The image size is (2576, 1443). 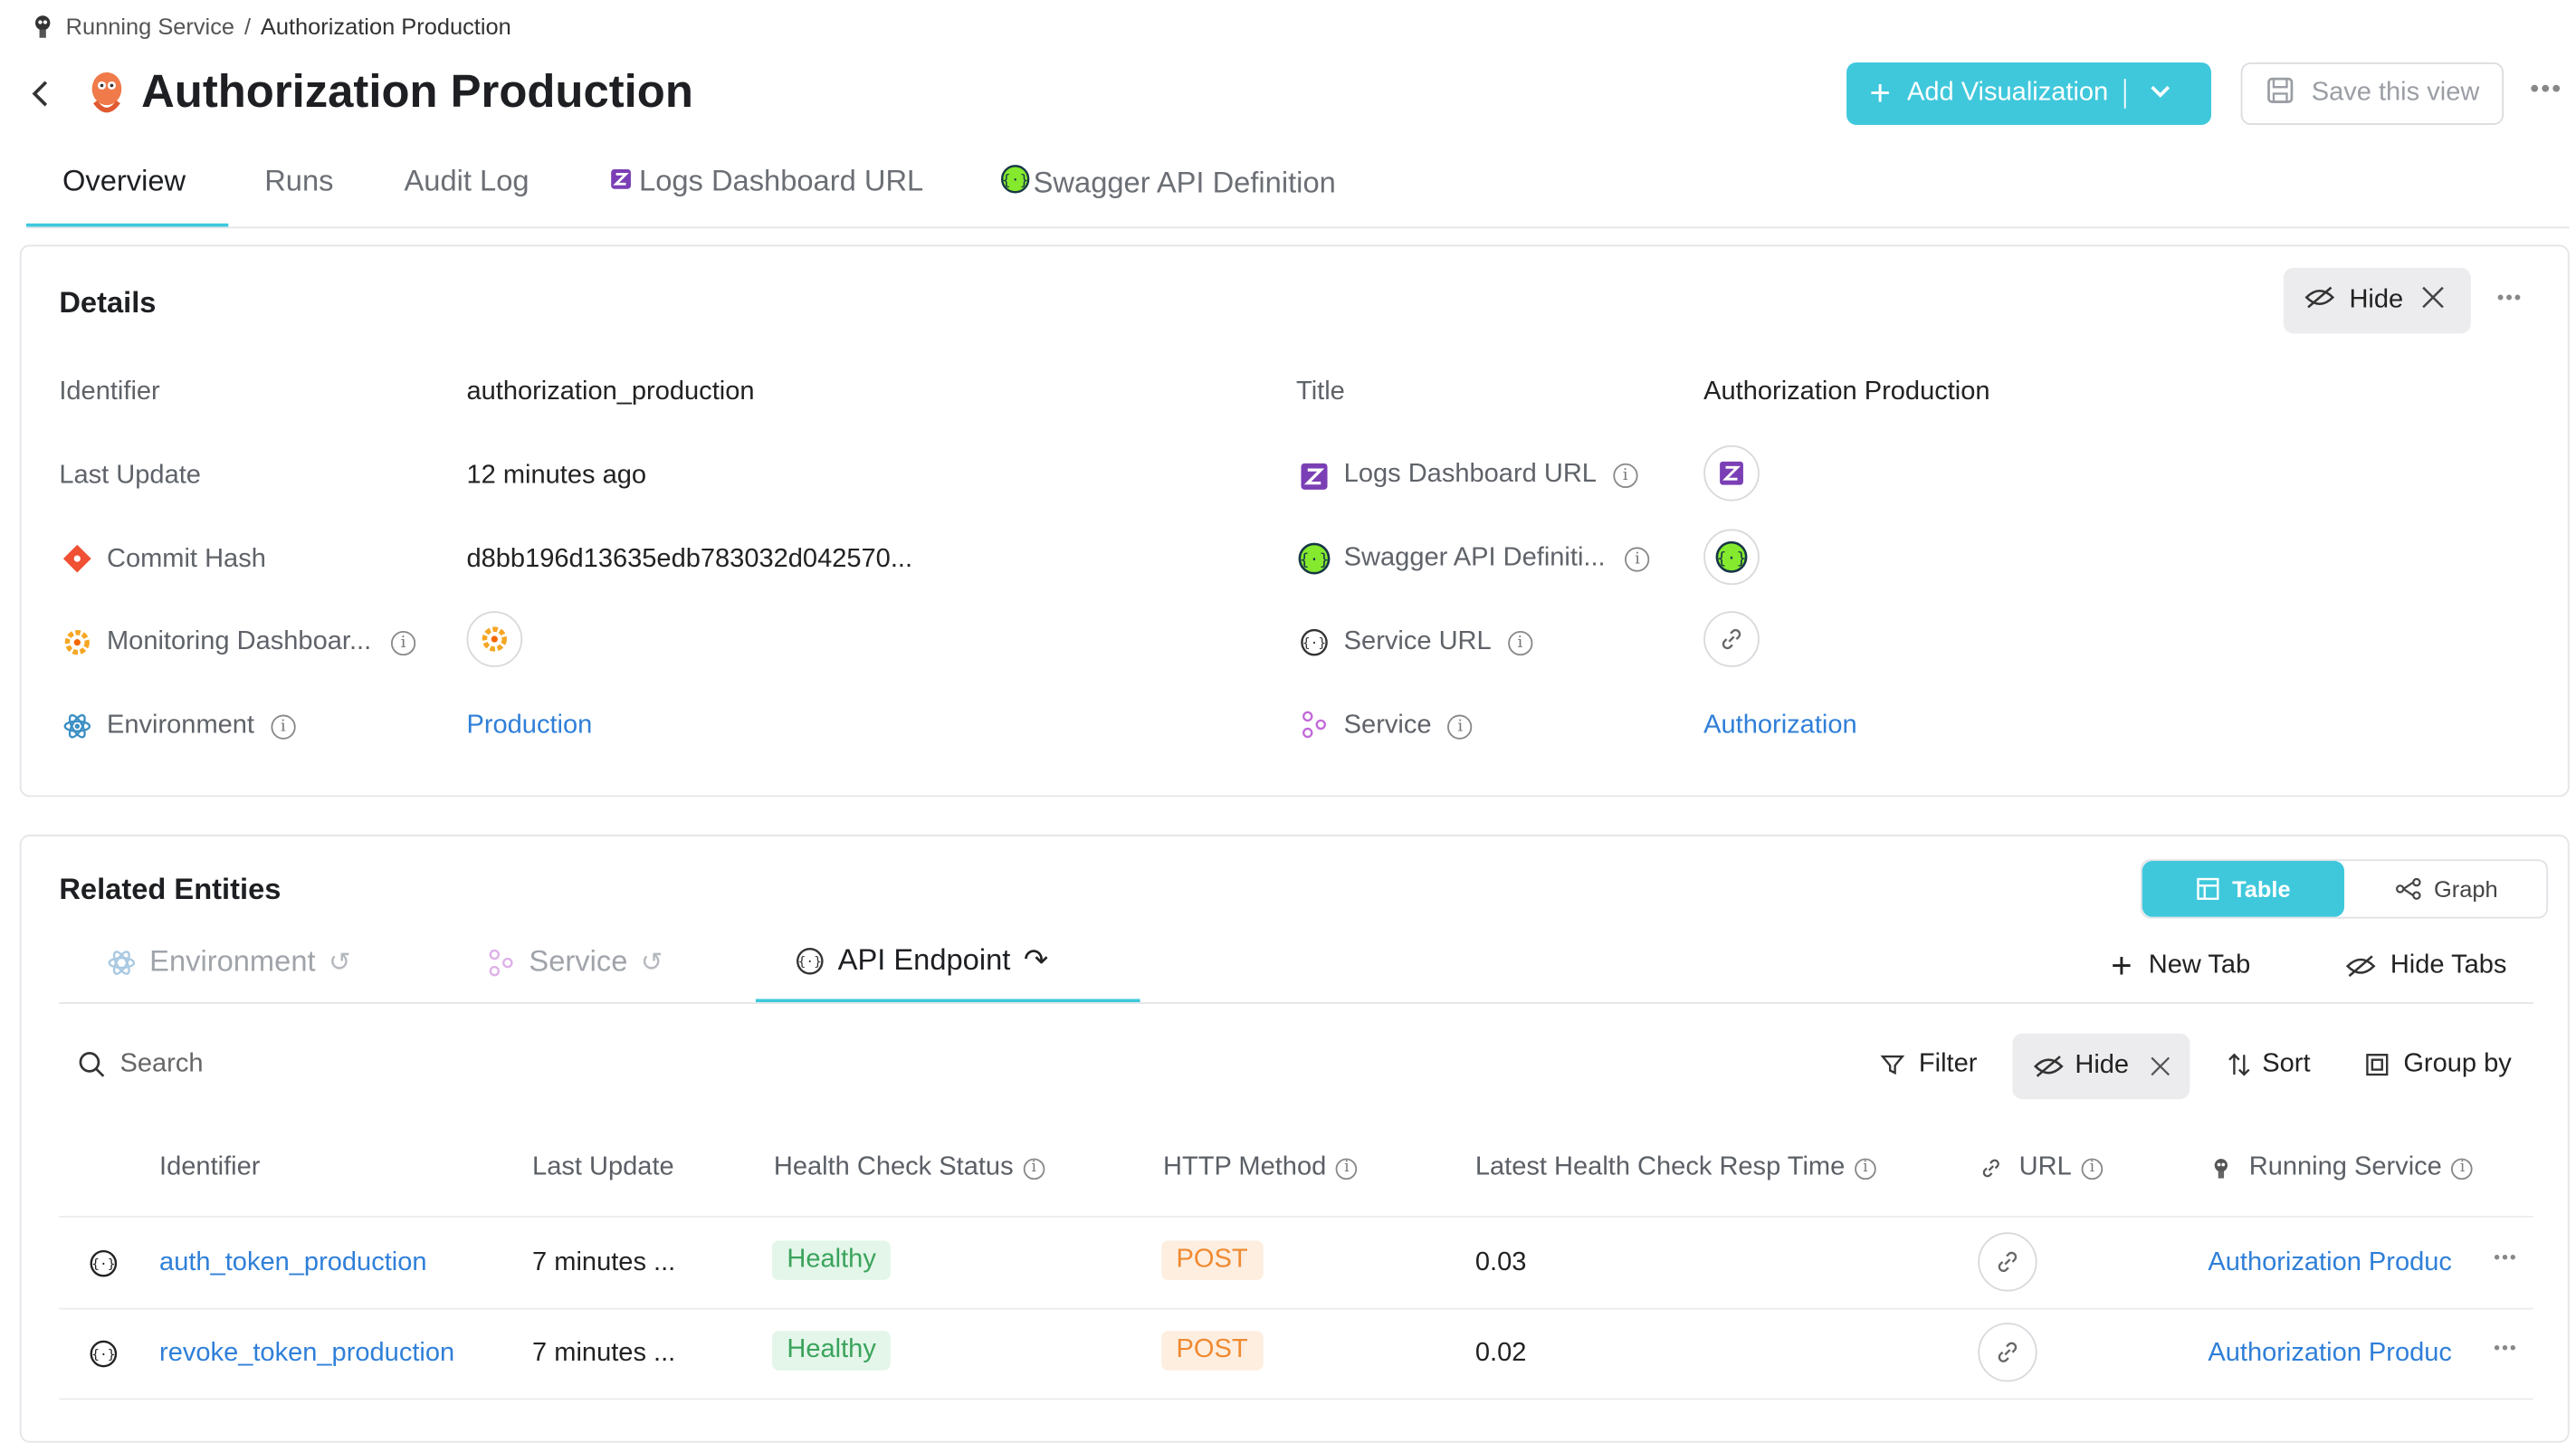 I want to click on details-title: Details, so click(x=108, y=302).